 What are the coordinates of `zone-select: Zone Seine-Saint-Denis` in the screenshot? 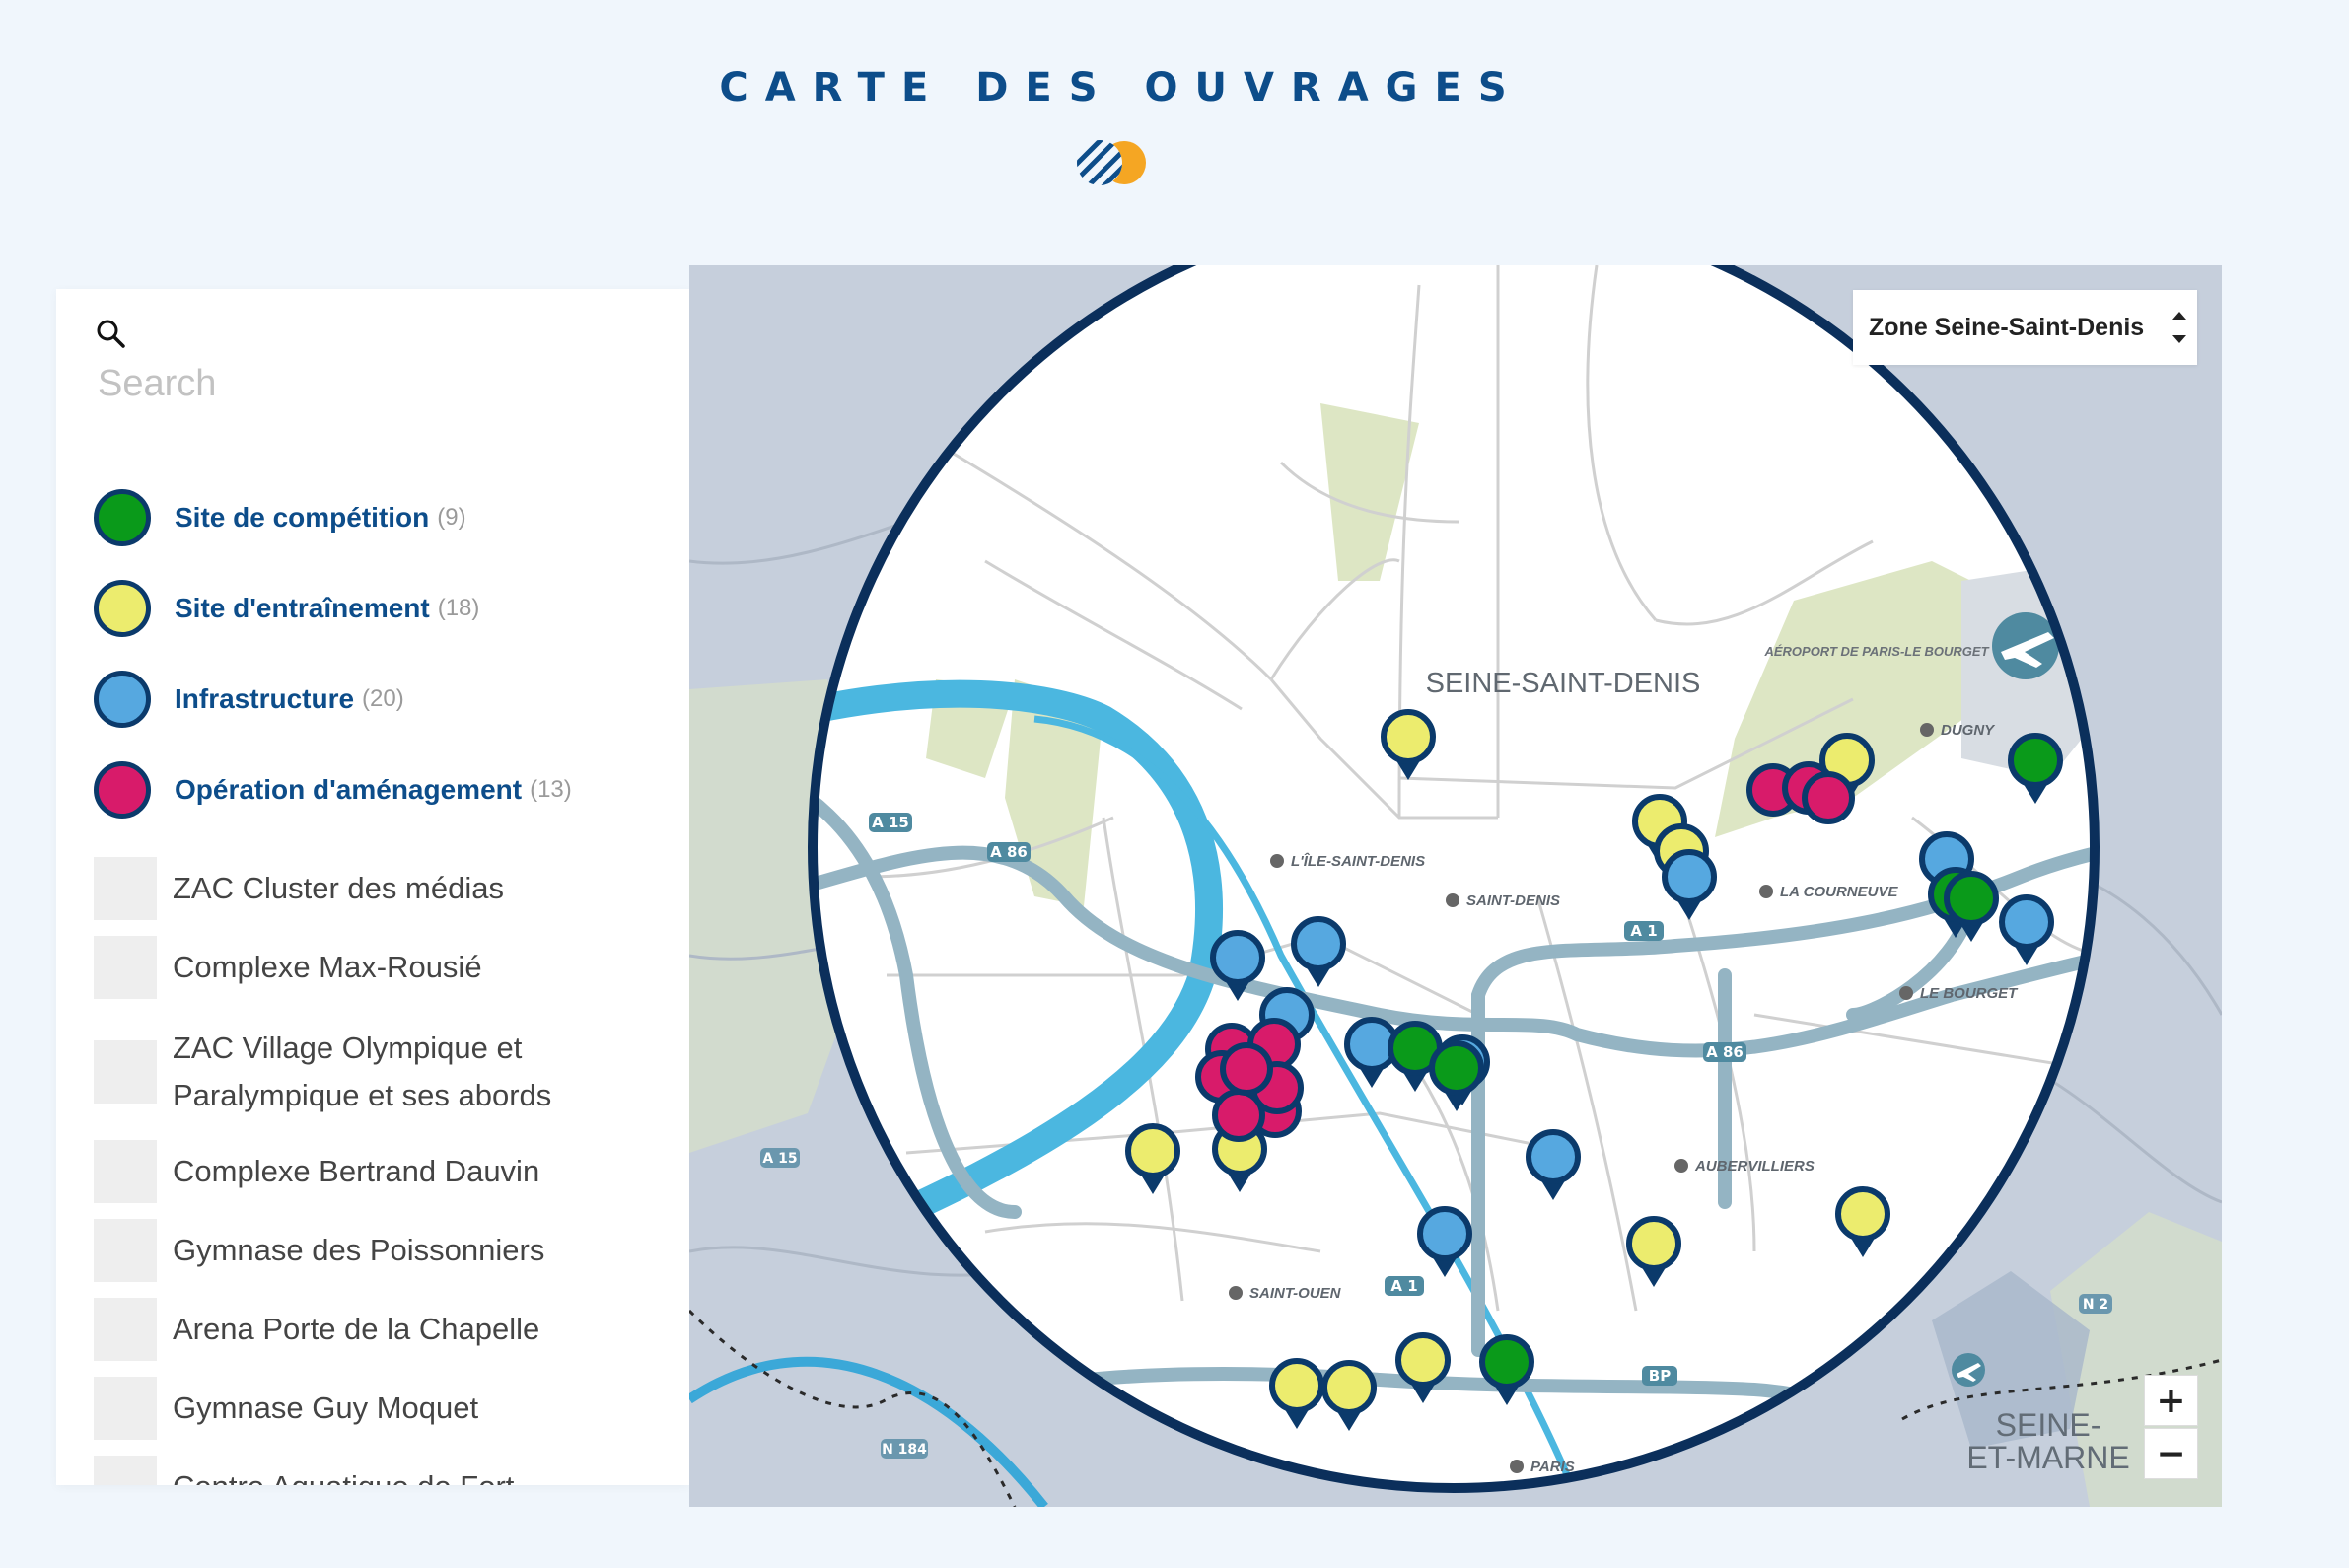 It's located at (2025, 327).